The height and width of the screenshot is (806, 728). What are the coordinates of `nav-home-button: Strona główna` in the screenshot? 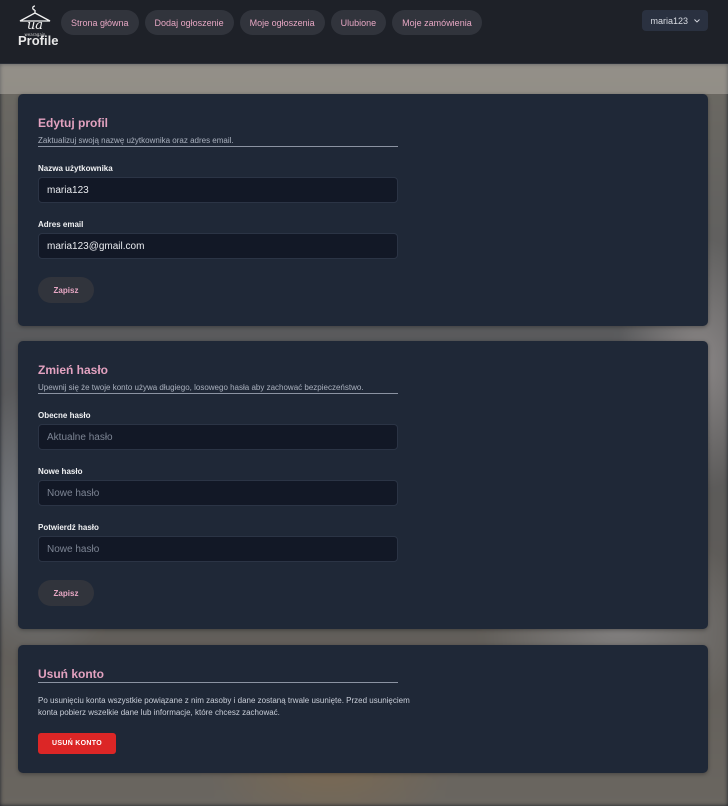 It's located at (100, 22).